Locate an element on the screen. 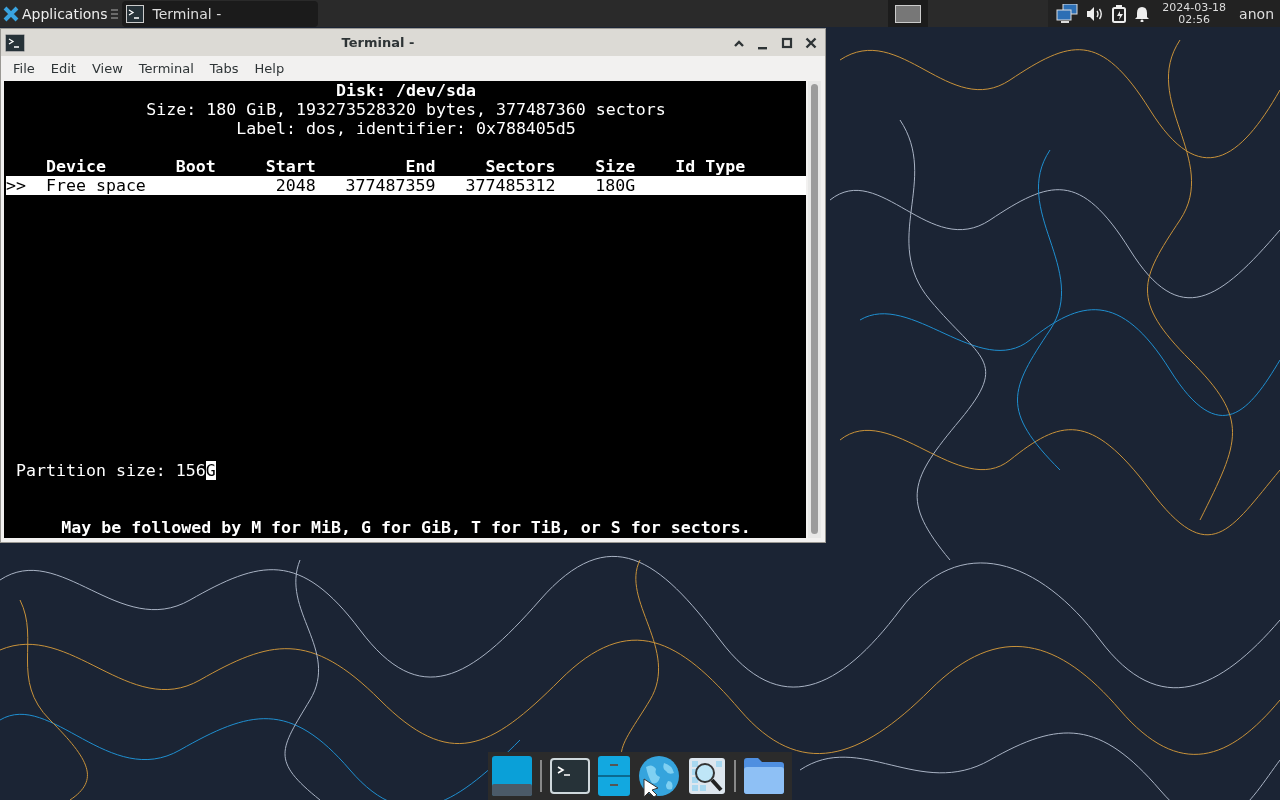 The height and width of the screenshot is (800, 1280). menu-item: Edit is located at coordinates (63, 68).